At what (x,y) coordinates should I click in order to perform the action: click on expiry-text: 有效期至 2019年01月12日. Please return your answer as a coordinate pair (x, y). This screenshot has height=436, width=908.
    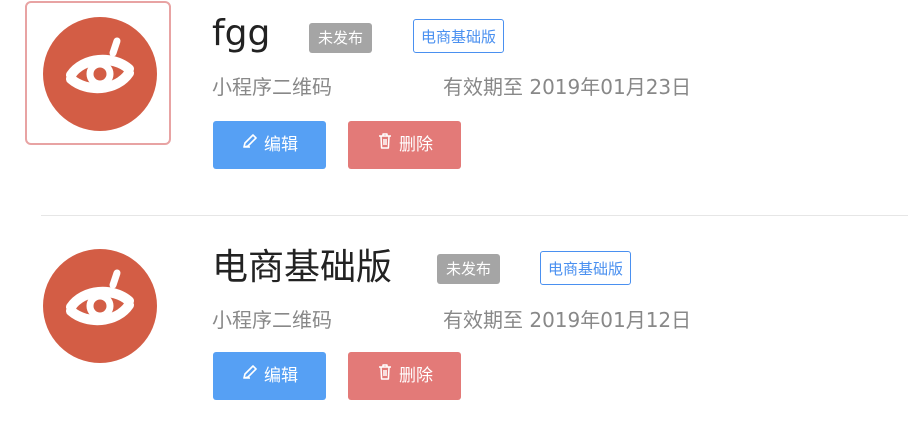
    Looking at the image, I should click on (567, 320).